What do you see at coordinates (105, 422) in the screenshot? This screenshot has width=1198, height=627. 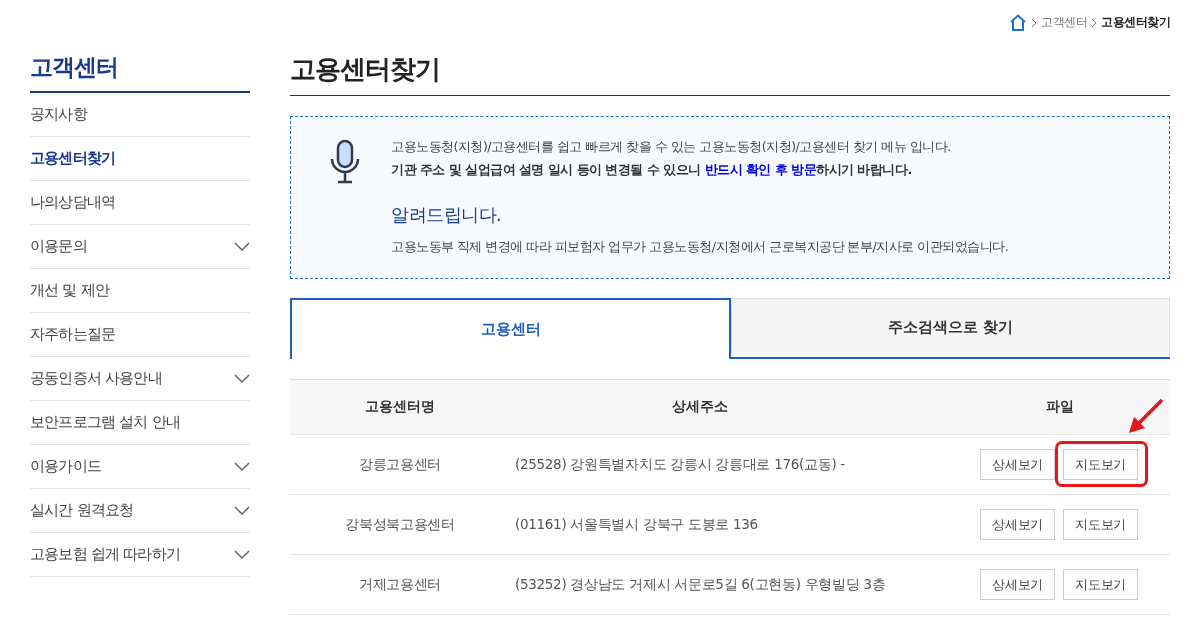 I see `sidebar-item-label: 보안프로그램 설치 안내` at bounding box center [105, 422].